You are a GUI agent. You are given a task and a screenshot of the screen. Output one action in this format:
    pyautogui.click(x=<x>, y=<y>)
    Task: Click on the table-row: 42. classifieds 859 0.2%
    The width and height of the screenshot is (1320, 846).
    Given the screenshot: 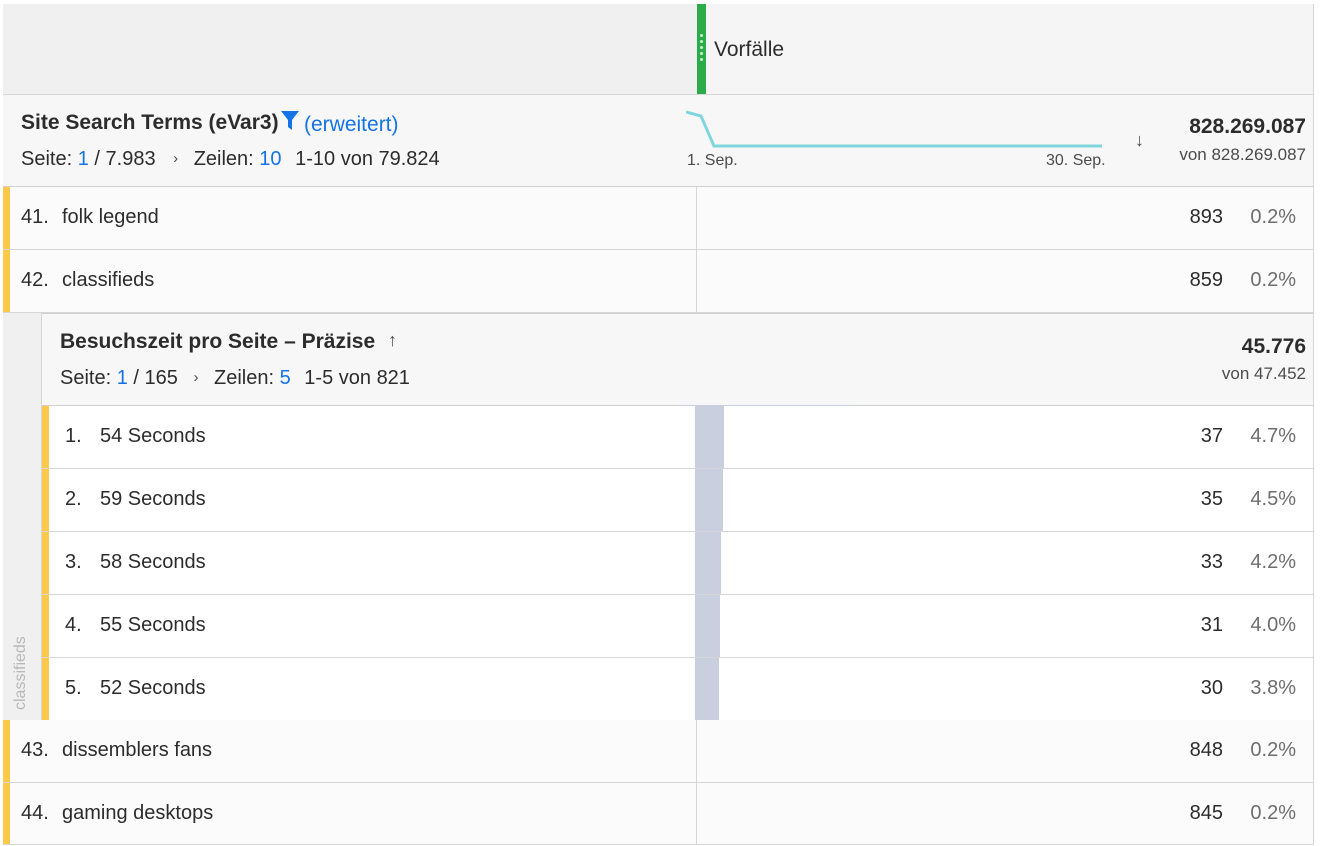 What is the action you would take?
    pyautogui.click(x=658, y=281)
    